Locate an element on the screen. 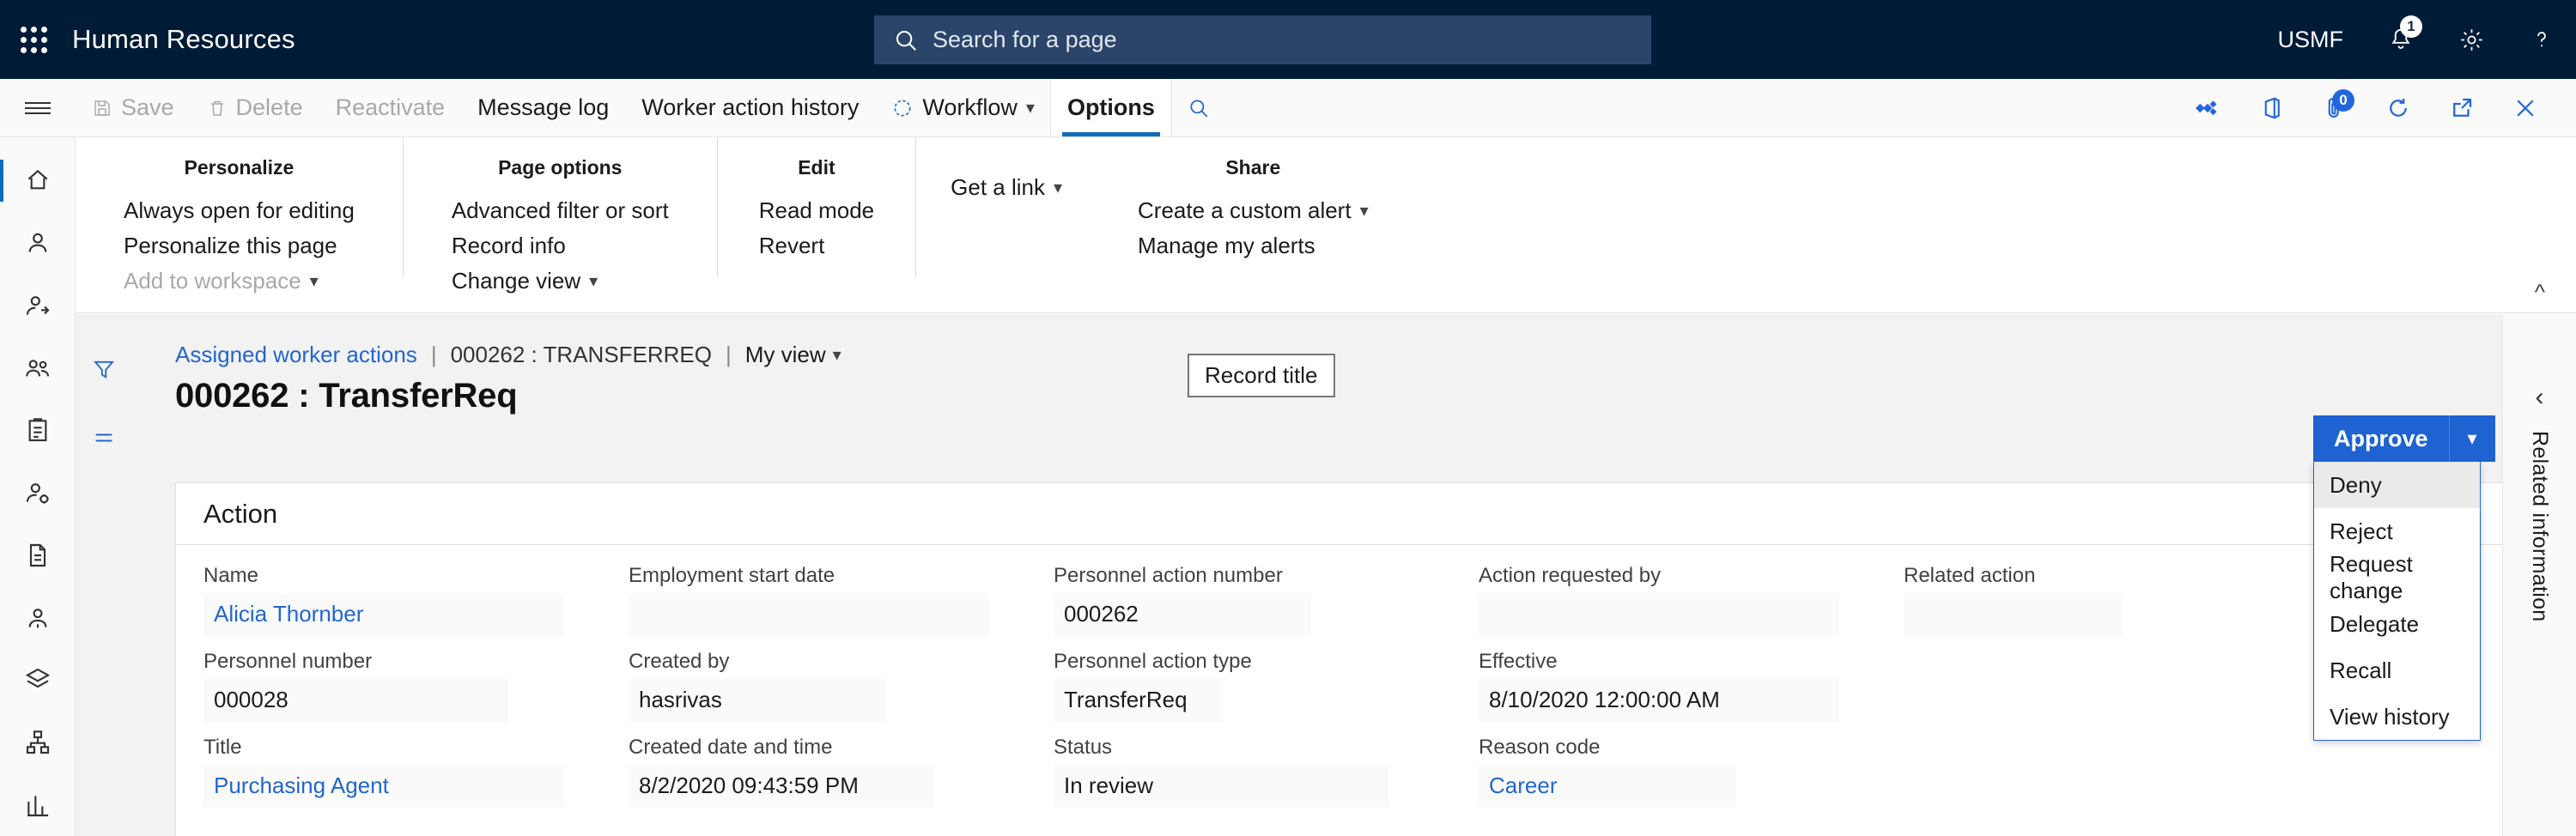 The width and height of the screenshot is (2576, 836). approve-chevron-down-icon: ▾ is located at coordinates (2471, 438).